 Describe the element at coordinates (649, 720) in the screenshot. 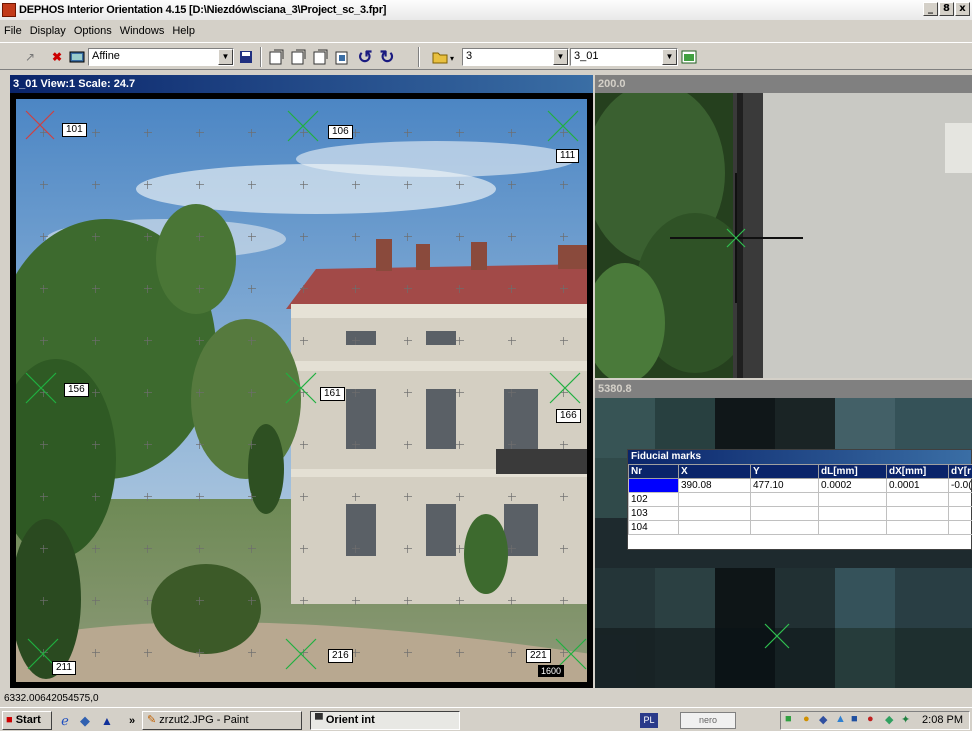

I see `language-indicator: PL` at that location.